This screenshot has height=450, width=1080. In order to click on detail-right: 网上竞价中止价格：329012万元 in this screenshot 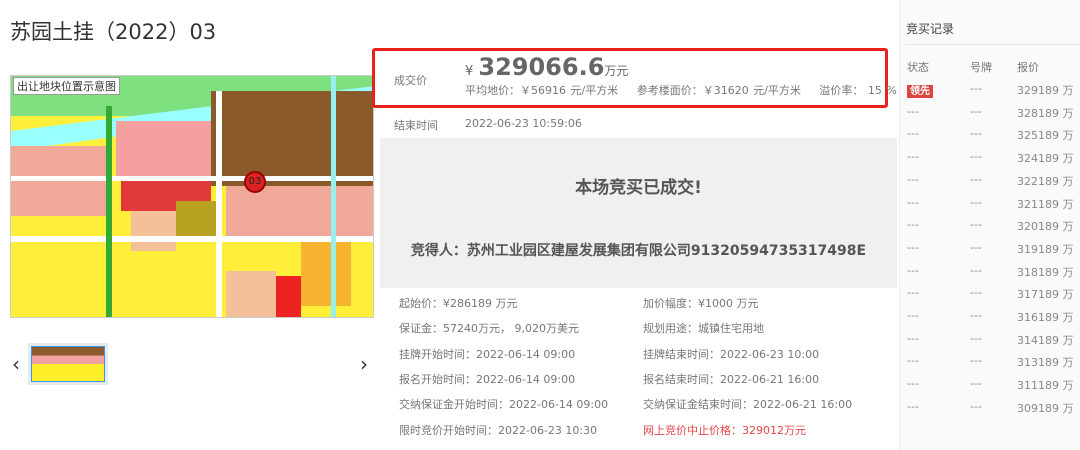, I will do `click(724, 430)`.